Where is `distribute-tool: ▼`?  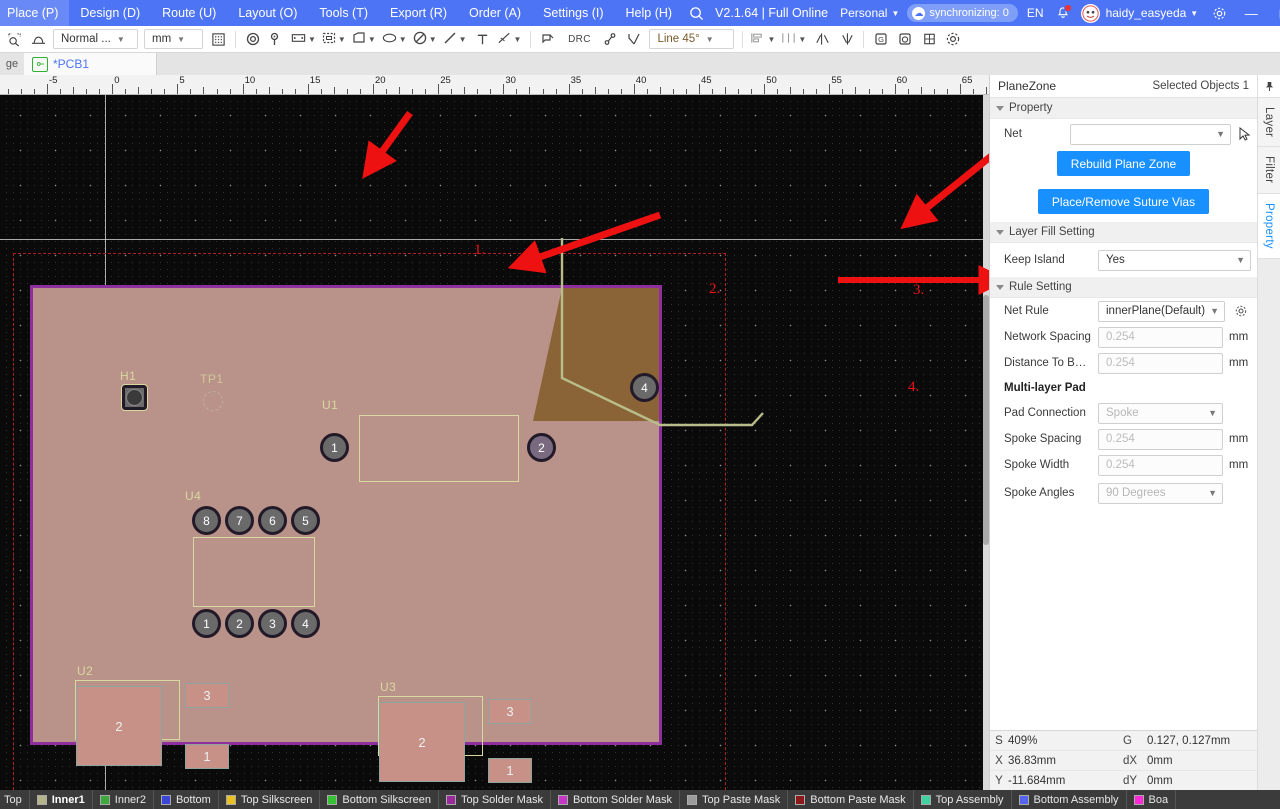 distribute-tool: ▼ is located at coordinates (794, 39).